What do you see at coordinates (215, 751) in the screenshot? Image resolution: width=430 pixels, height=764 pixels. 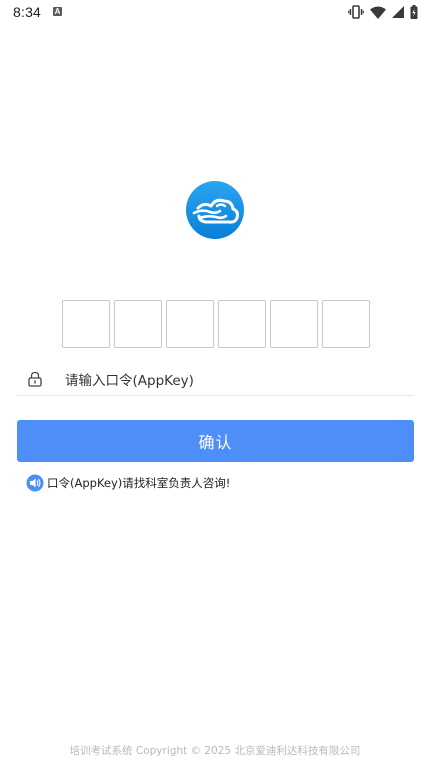 I see `copyright-footer: 培训考试系统 Copyright © 2025 北京爱迪利达科技有限公司` at bounding box center [215, 751].